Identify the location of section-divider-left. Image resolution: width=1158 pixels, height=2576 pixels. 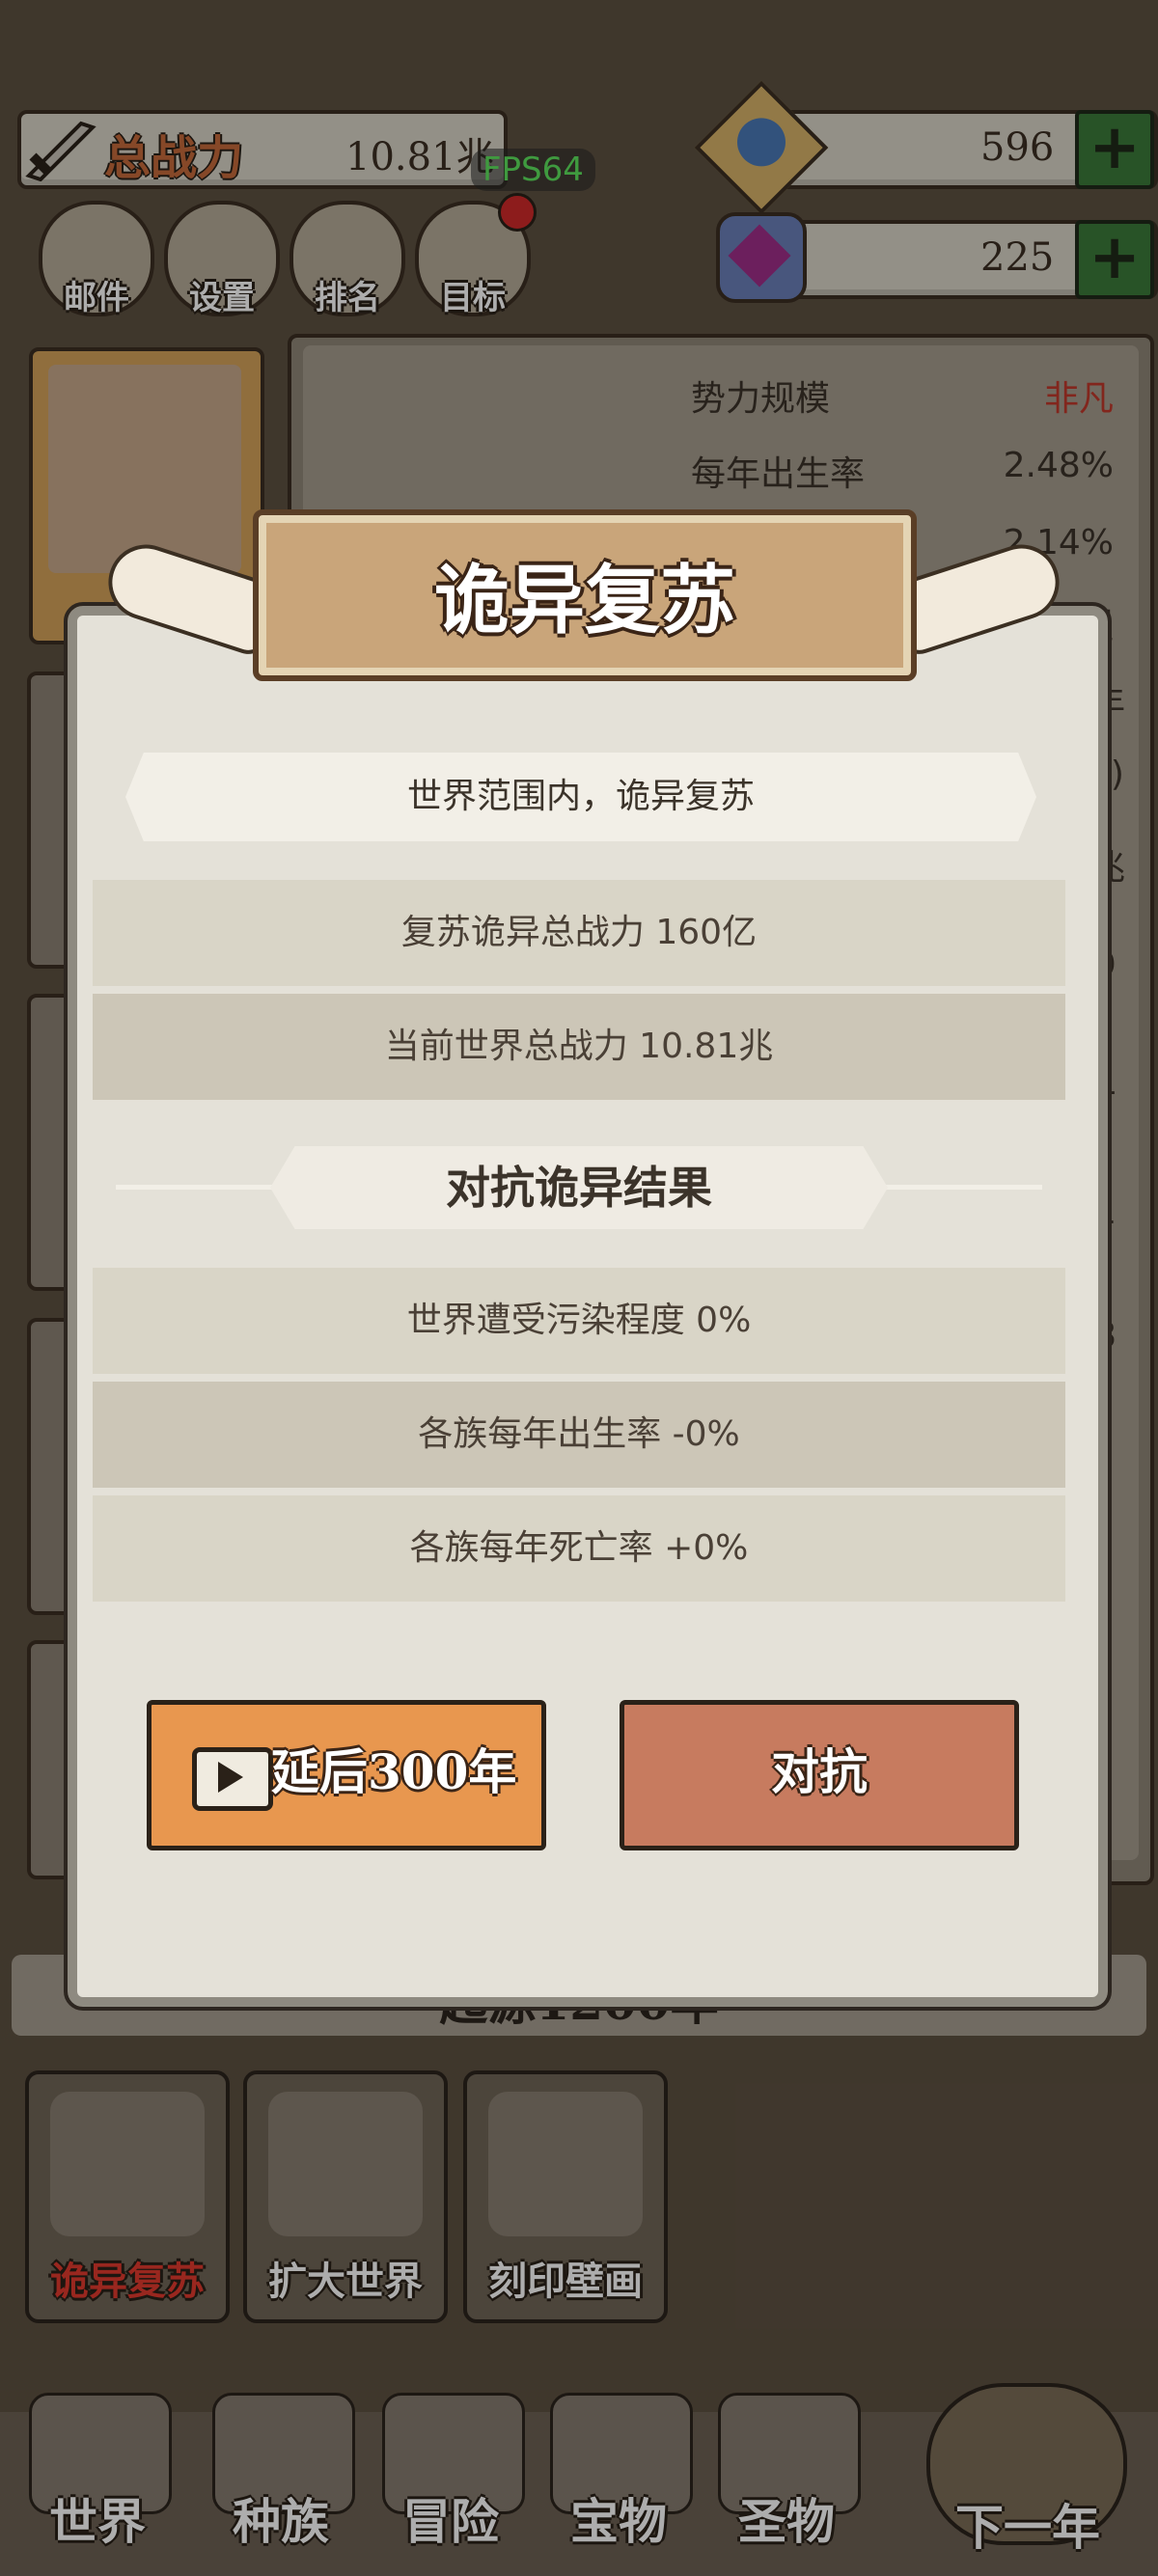
(198, 1188).